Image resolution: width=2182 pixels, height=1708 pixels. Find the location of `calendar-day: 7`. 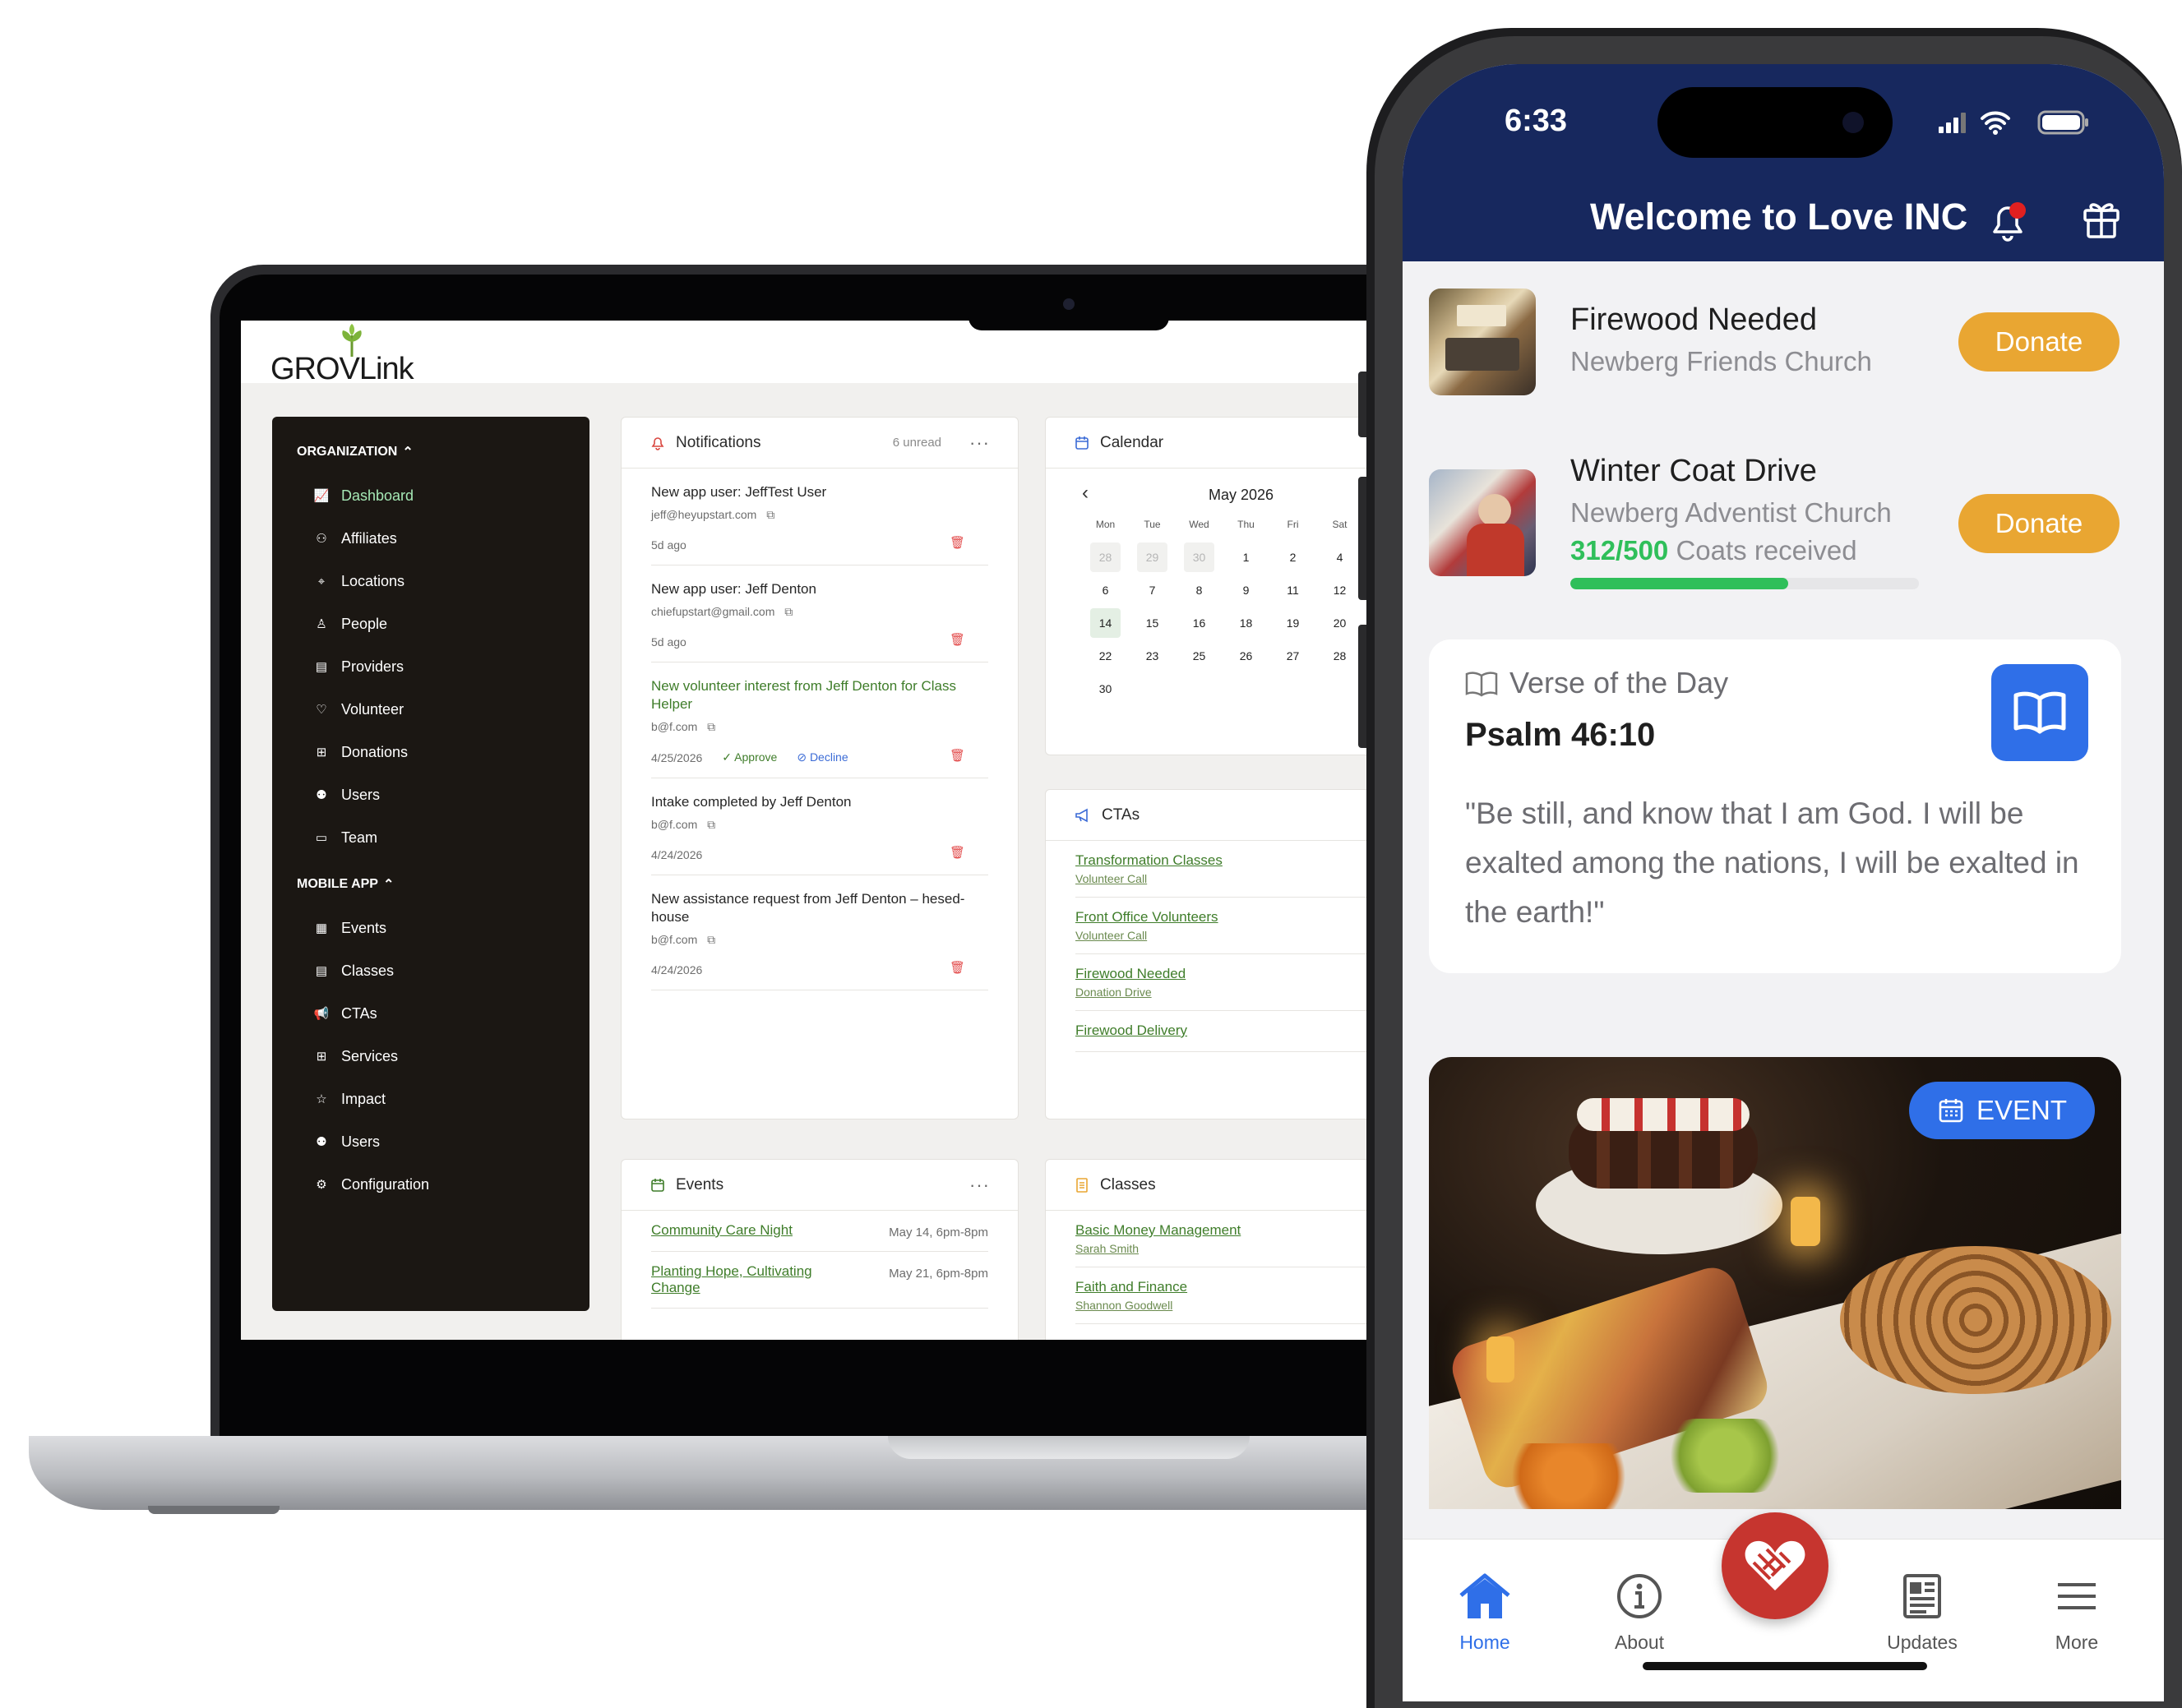

calendar-day: 7 is located at coordinates (1152, 590).